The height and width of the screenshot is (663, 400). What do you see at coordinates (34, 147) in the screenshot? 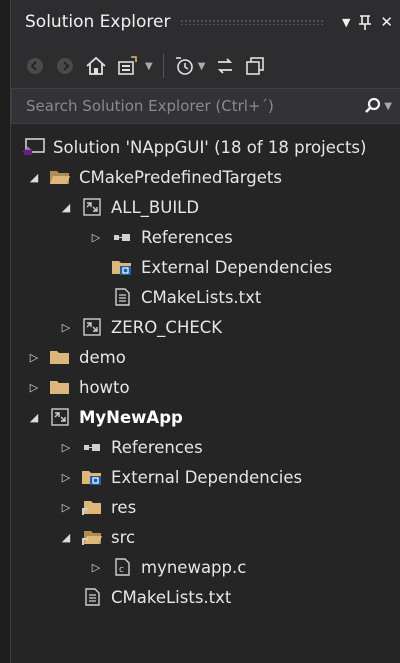
I see `solution-icon` at bounding box center [34, 147].